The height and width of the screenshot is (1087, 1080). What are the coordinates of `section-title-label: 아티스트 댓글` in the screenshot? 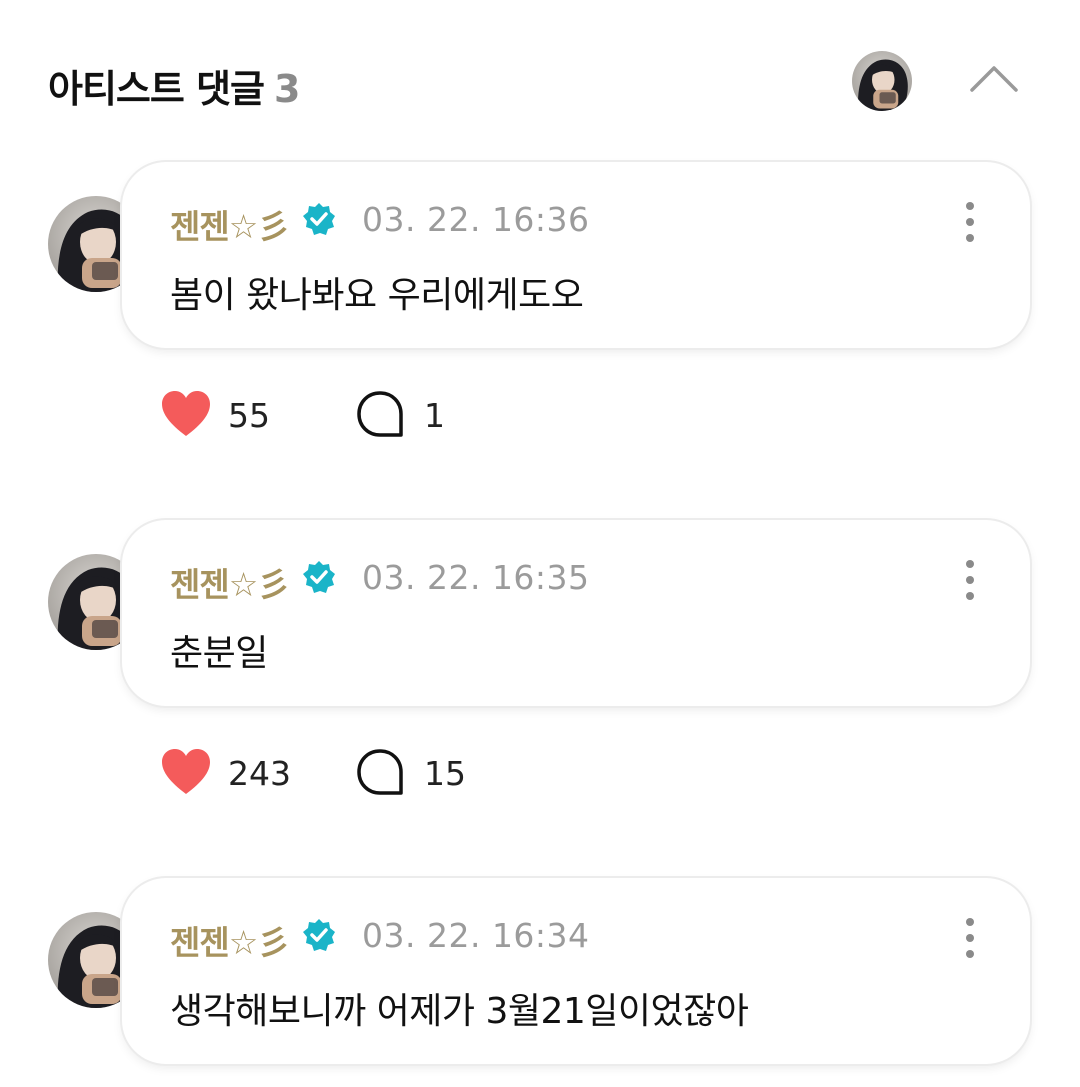 It's located at (156, 89).